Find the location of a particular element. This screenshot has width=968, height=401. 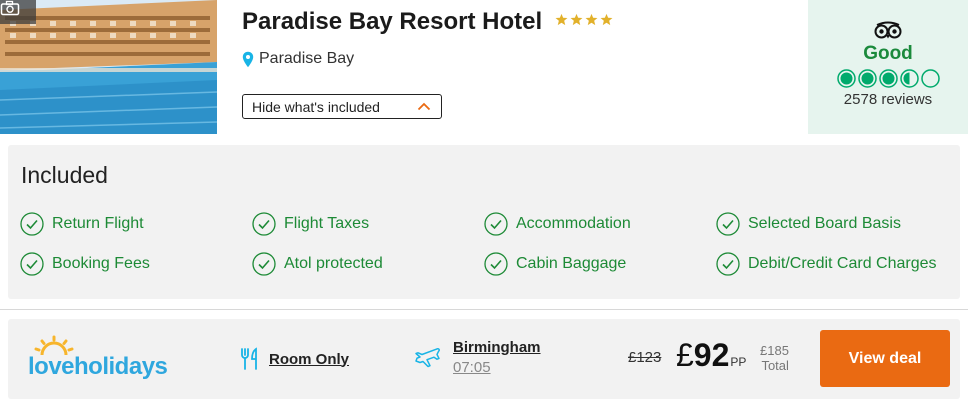

included-item-label: Cabin Baggage is located at coordinates (571, 263).